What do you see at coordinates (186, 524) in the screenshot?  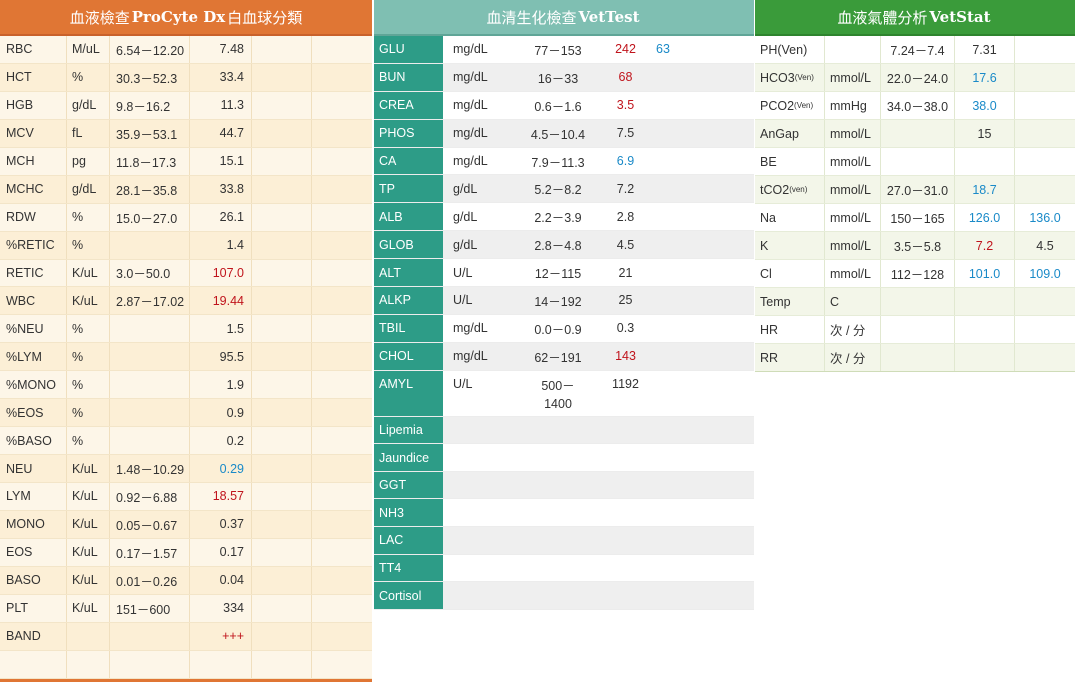 I see `table-row: MONO K/uL 0.05－0.67 0.37` at bounding box center [186, 524].